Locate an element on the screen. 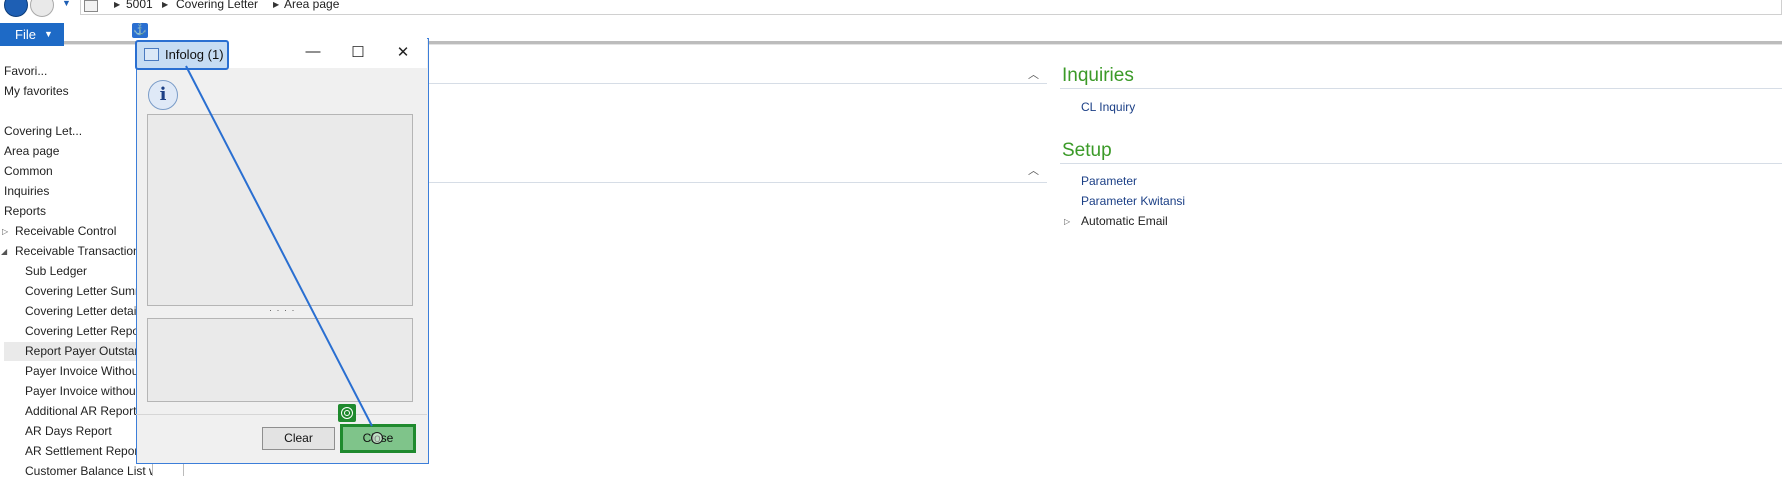  connector-line is located at coordinates (279, 246).